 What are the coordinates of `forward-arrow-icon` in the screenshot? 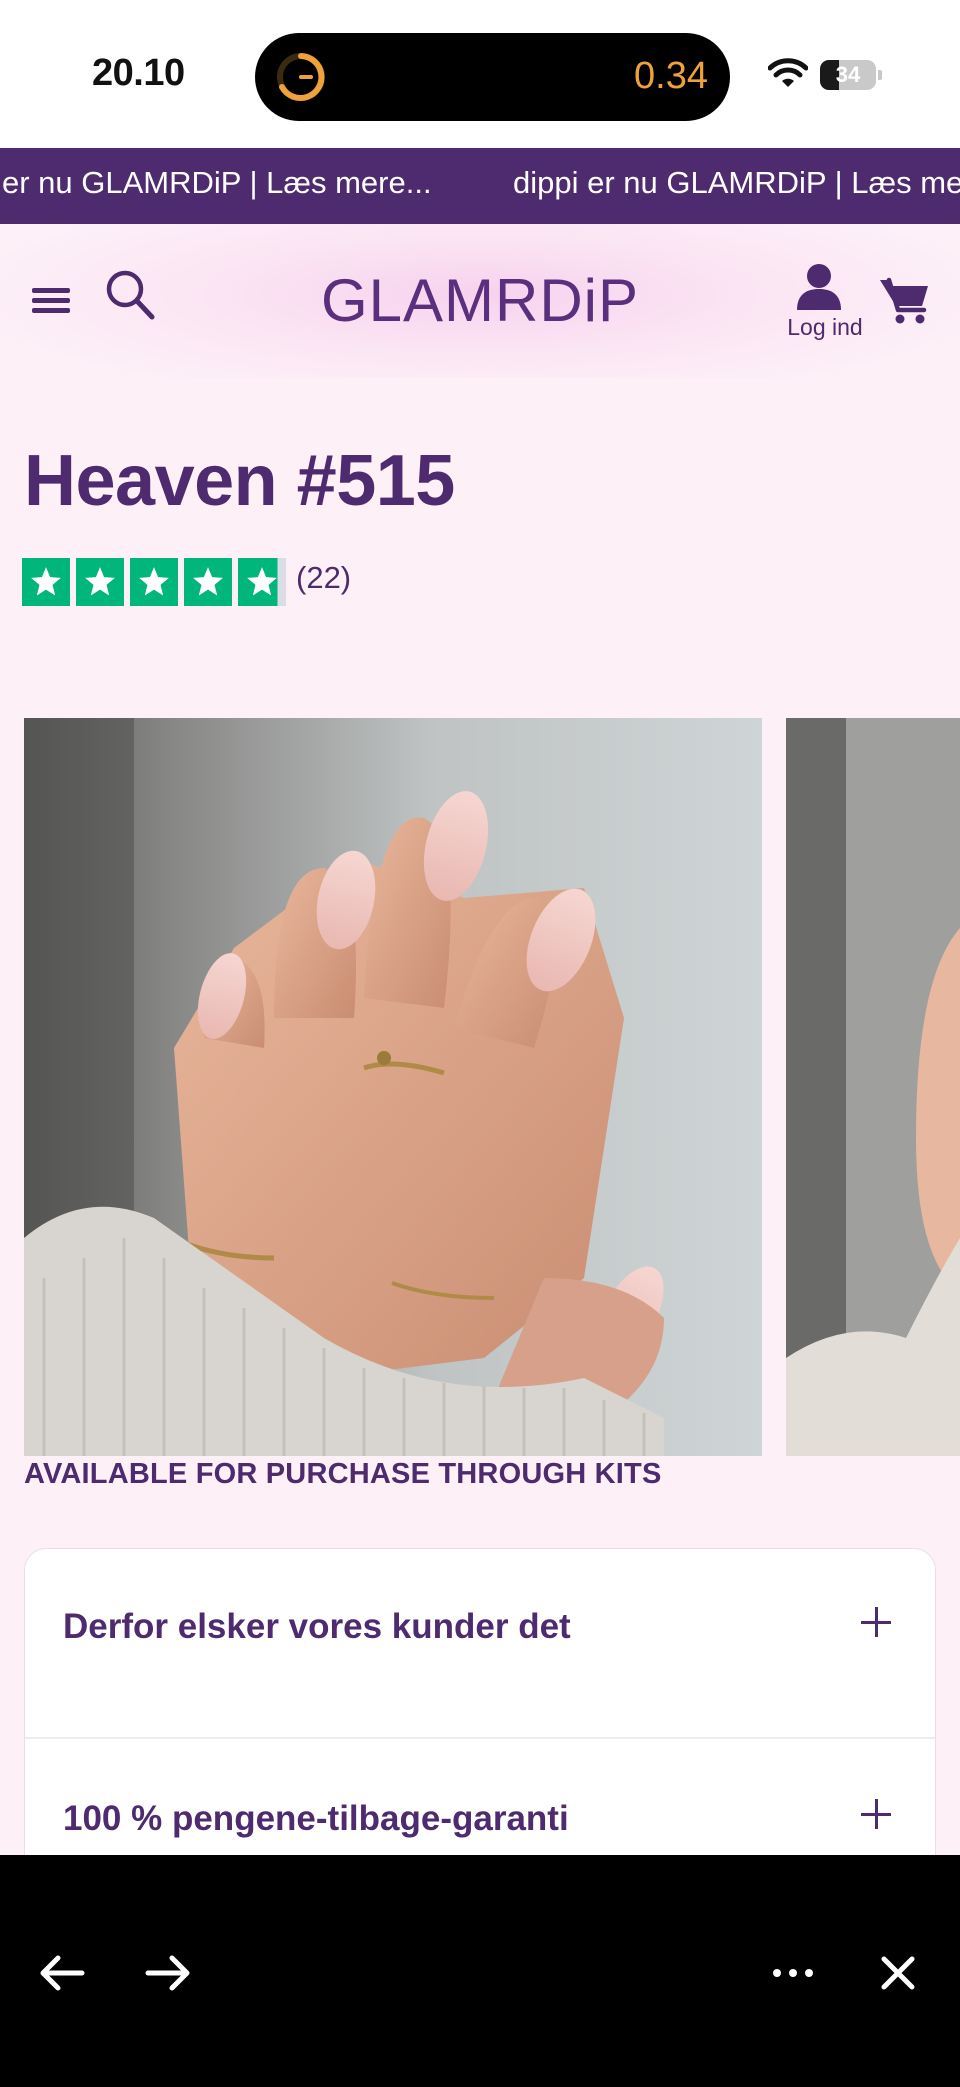 It's located at (168, 1973).